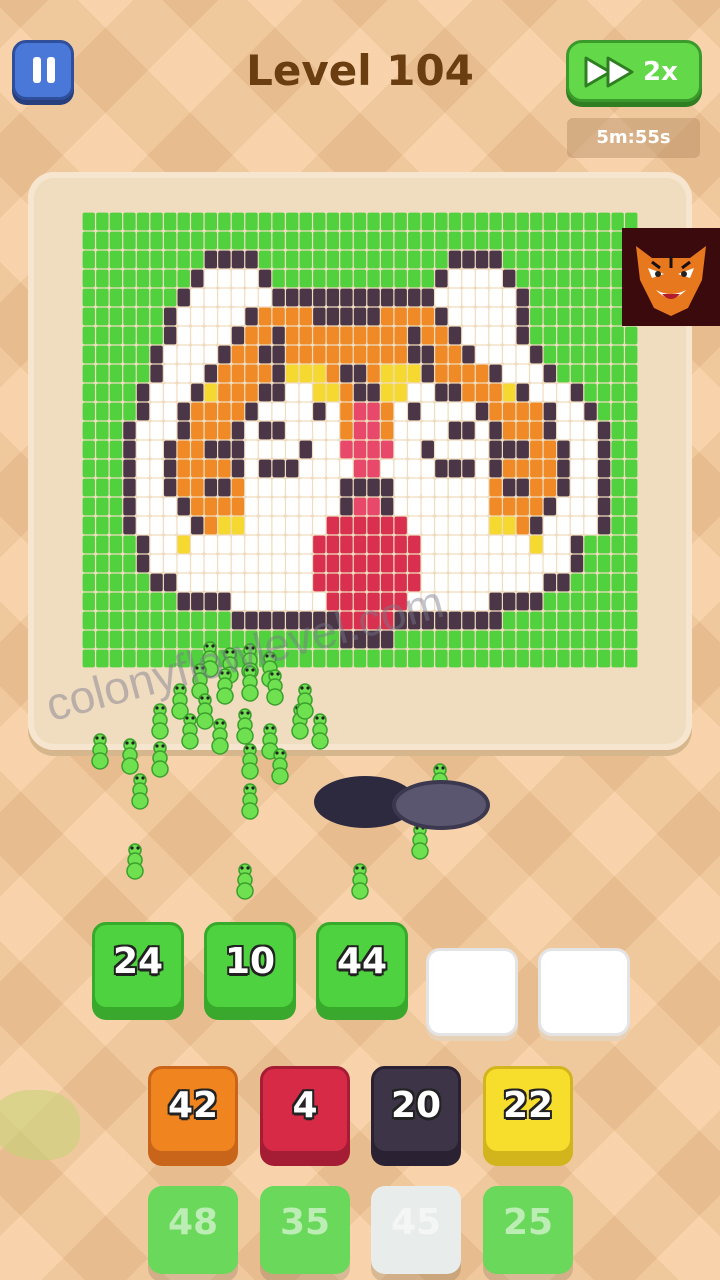  I want to click on speed-2x-button: 2x, so click(634, 71).